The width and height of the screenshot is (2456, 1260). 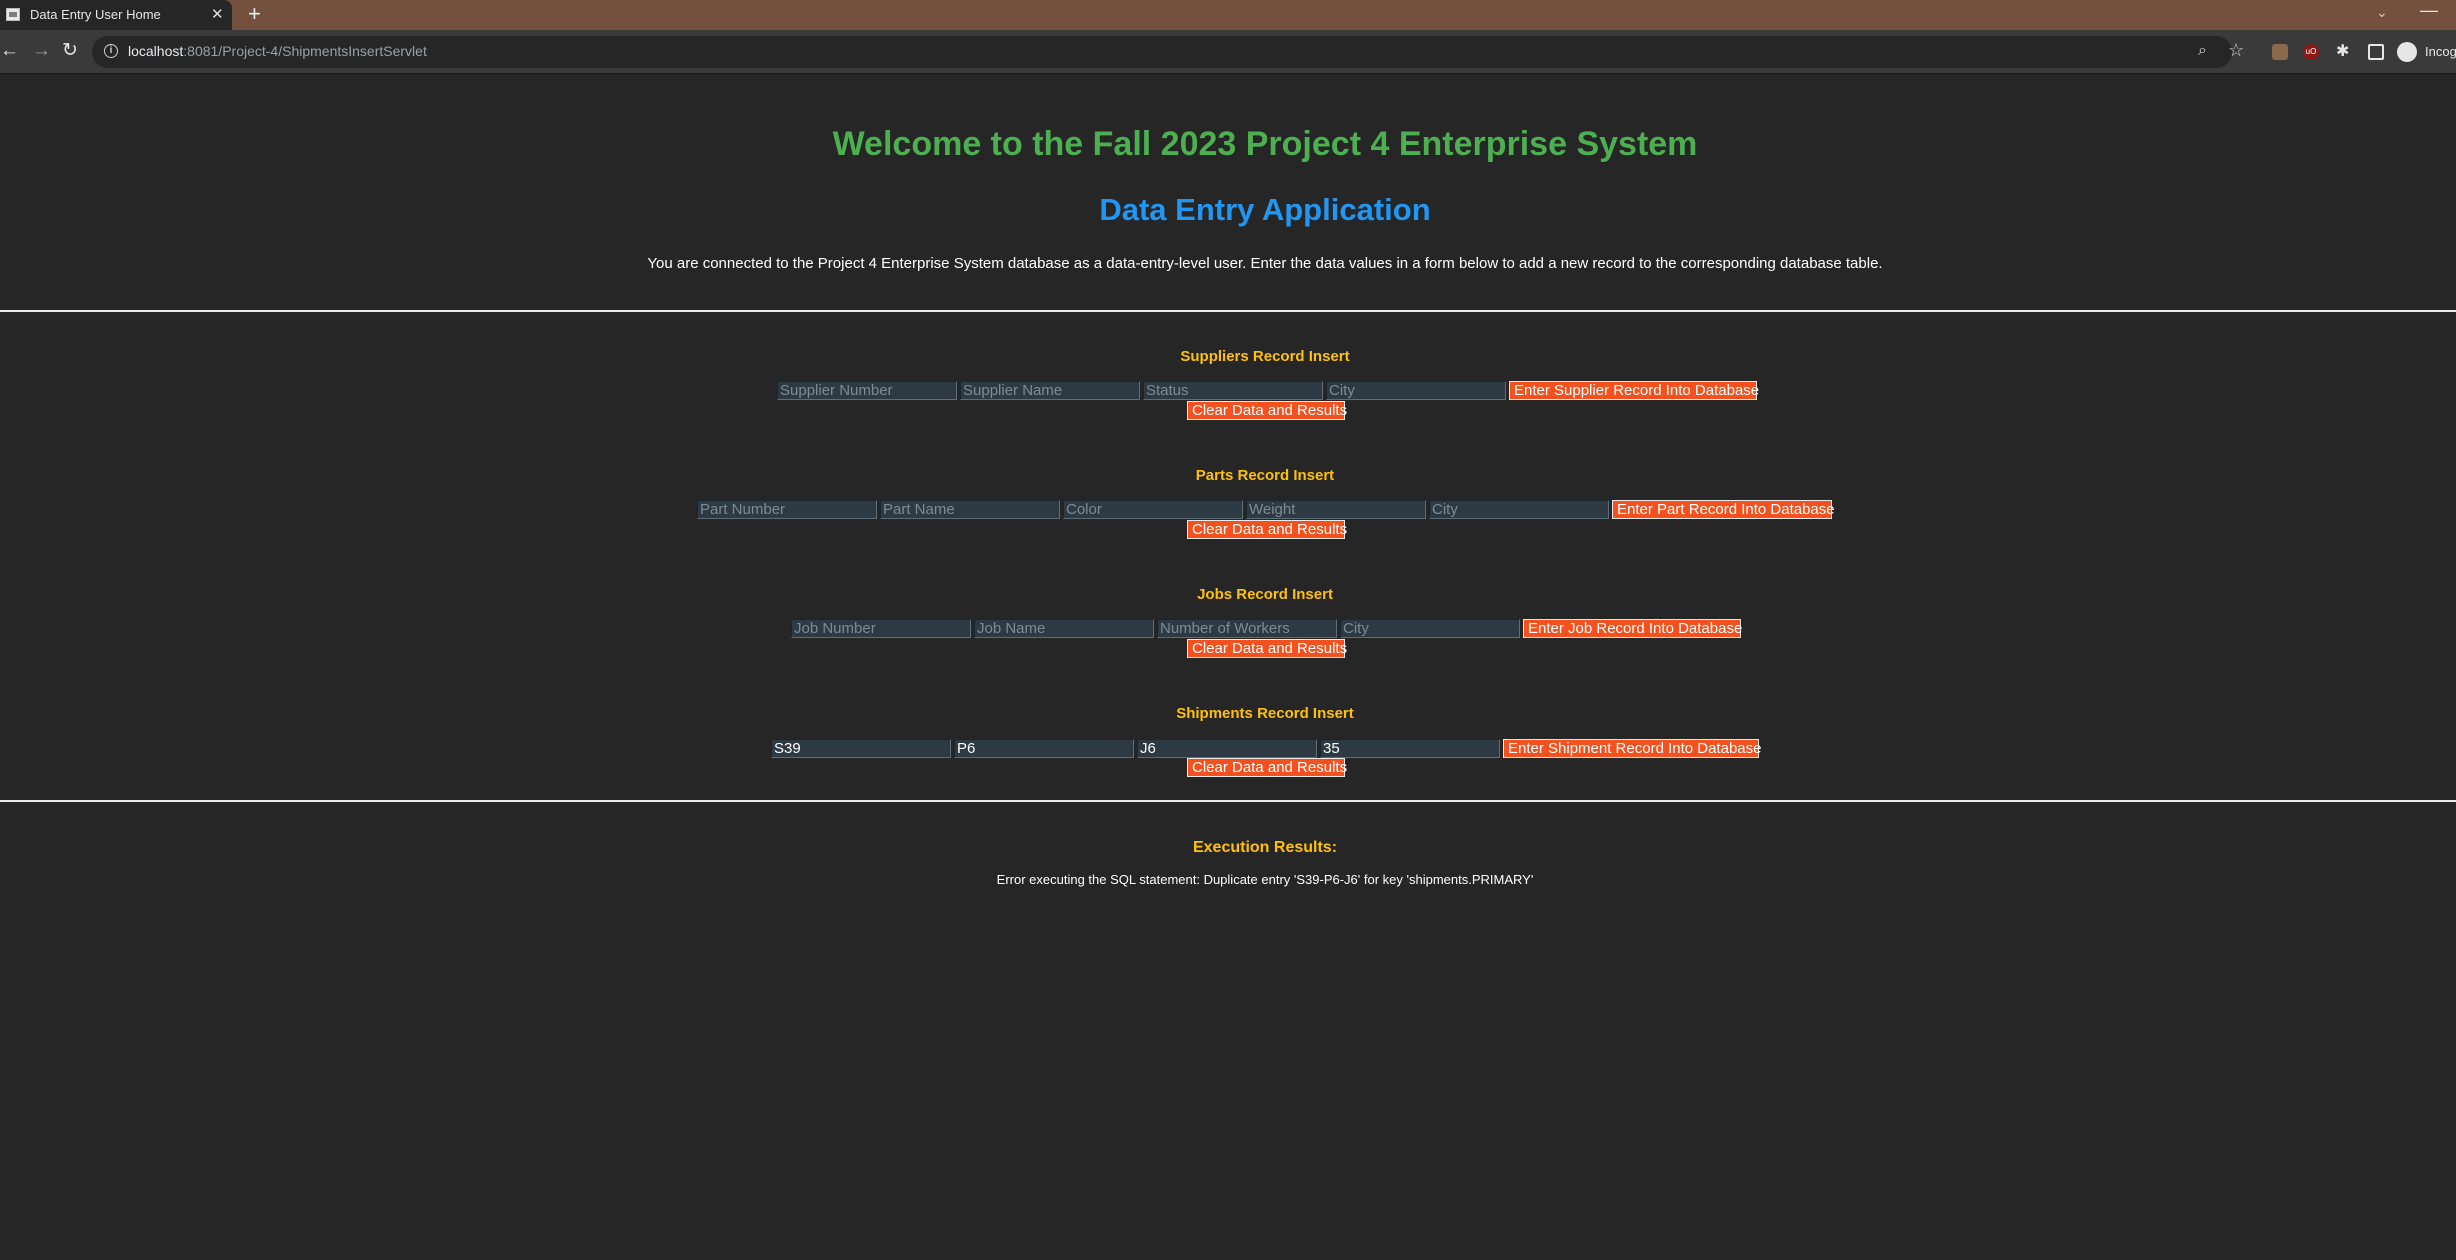 I want to click on suppliers-form: Enter Supplier Record Into Database, so click(x=1268, y=390).